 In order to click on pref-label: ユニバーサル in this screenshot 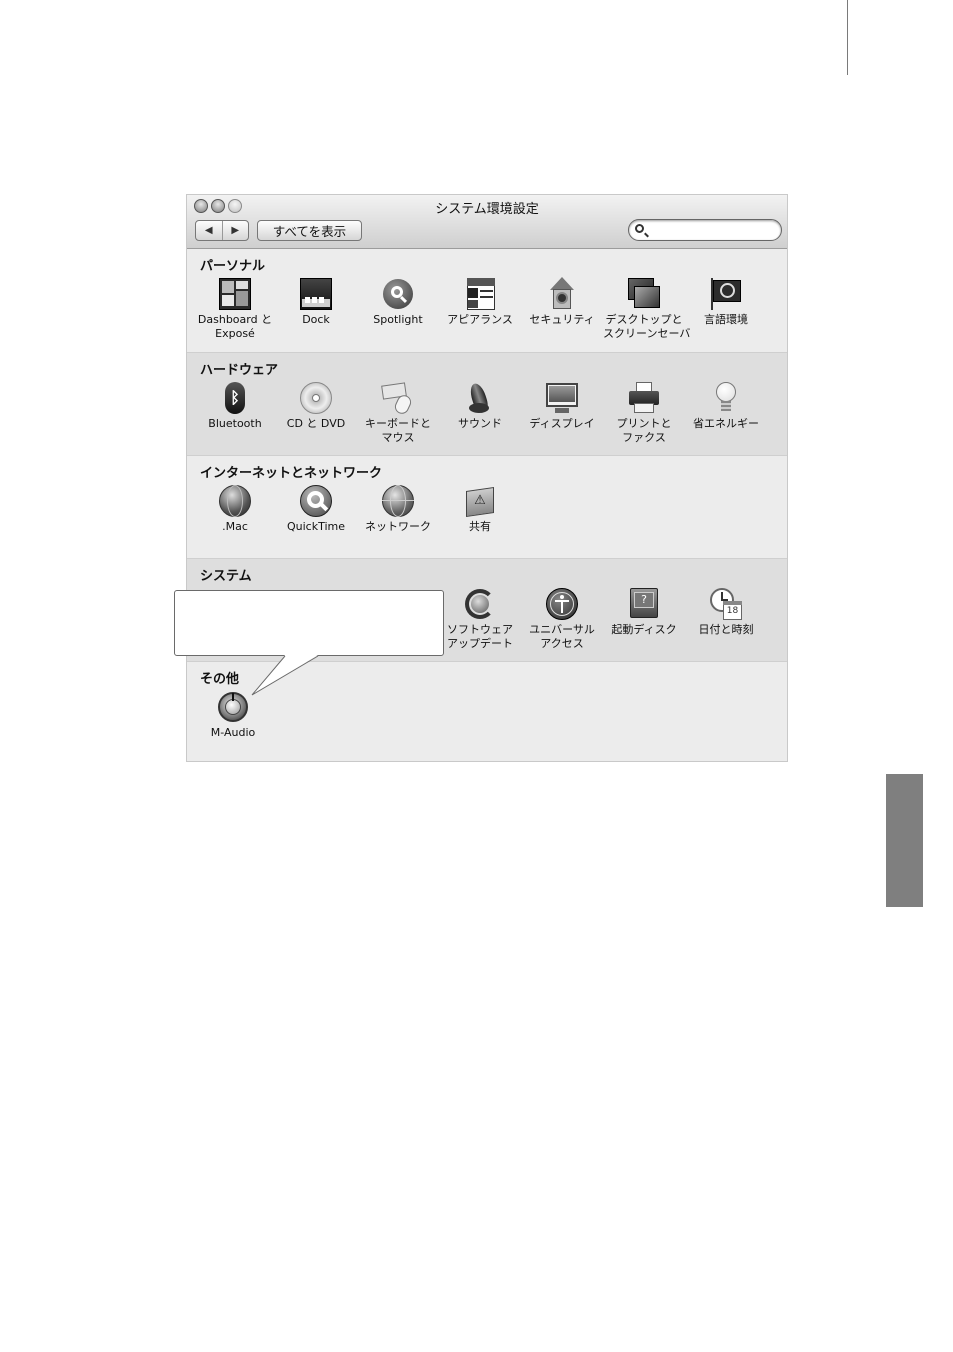, I will do `click(562, 629)`.